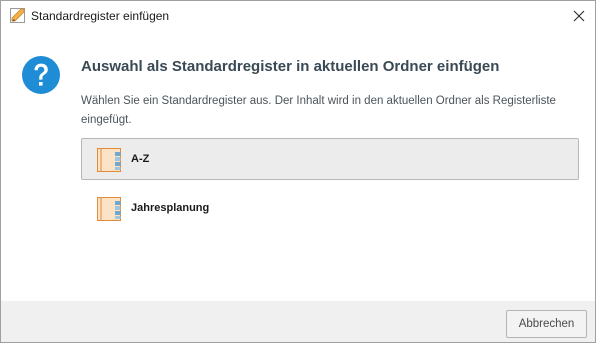 This screenshot has height=343, width=596. Describe the element at coordinates (100, 16) in the screenshot. I see `window-title: Standardregister einfügen` at that location.